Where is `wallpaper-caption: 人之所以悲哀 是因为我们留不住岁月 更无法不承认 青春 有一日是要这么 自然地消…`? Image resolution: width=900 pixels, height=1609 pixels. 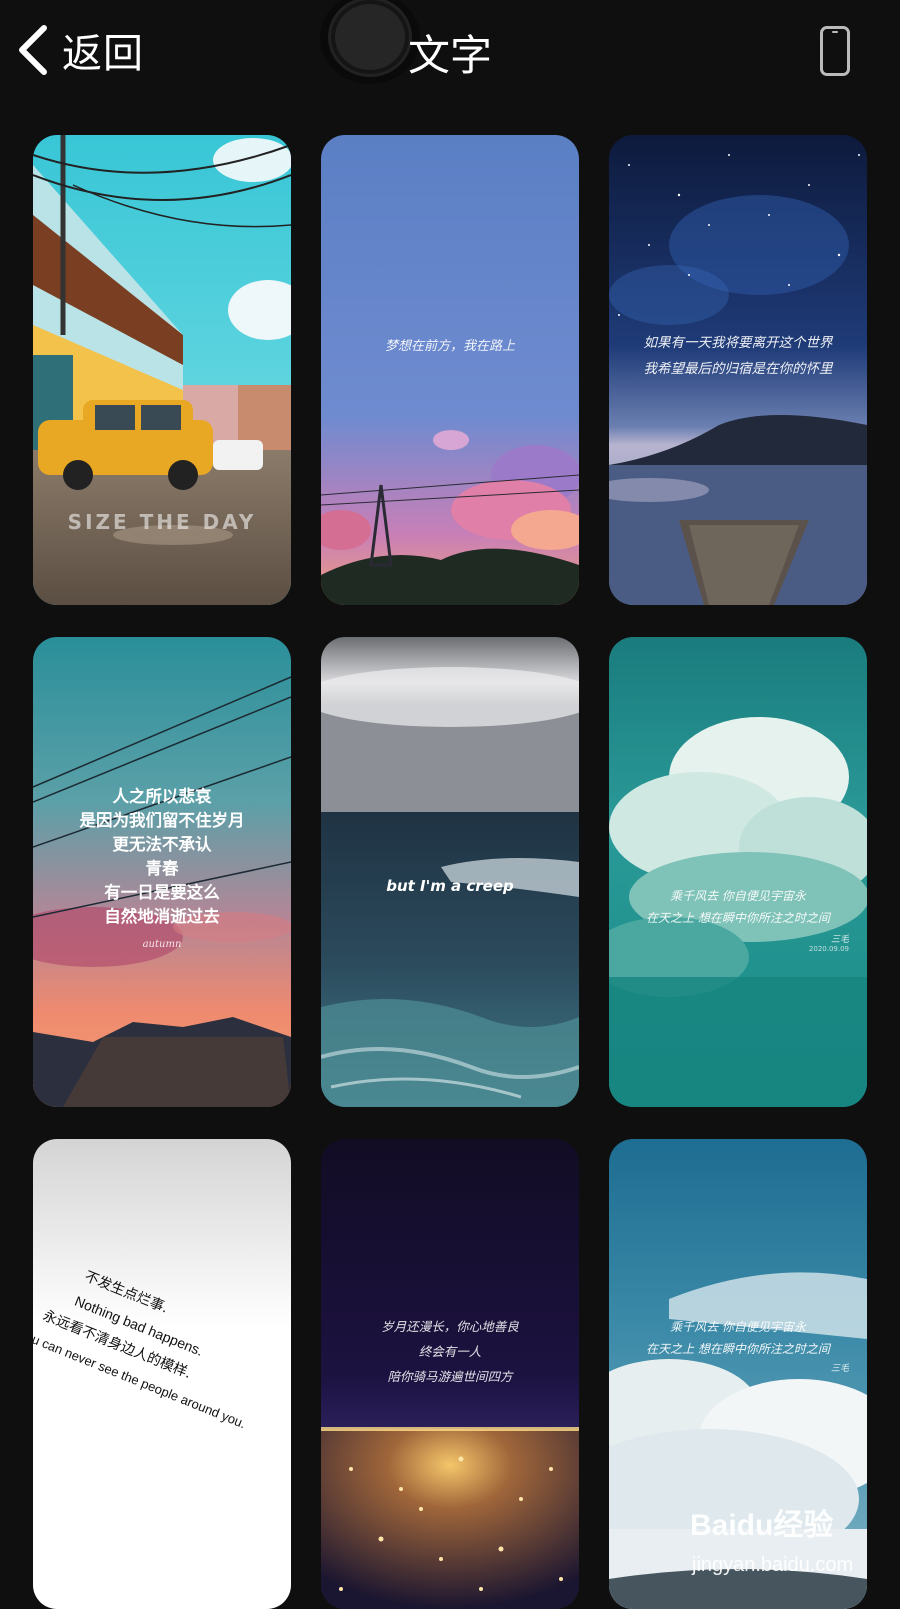
wallpaper-caption: 人之所以悲哀 是因为我们留不住岁月 更无法不承认 青春 有一日是要这么 自然地消… is located at coordinates (162, 857).